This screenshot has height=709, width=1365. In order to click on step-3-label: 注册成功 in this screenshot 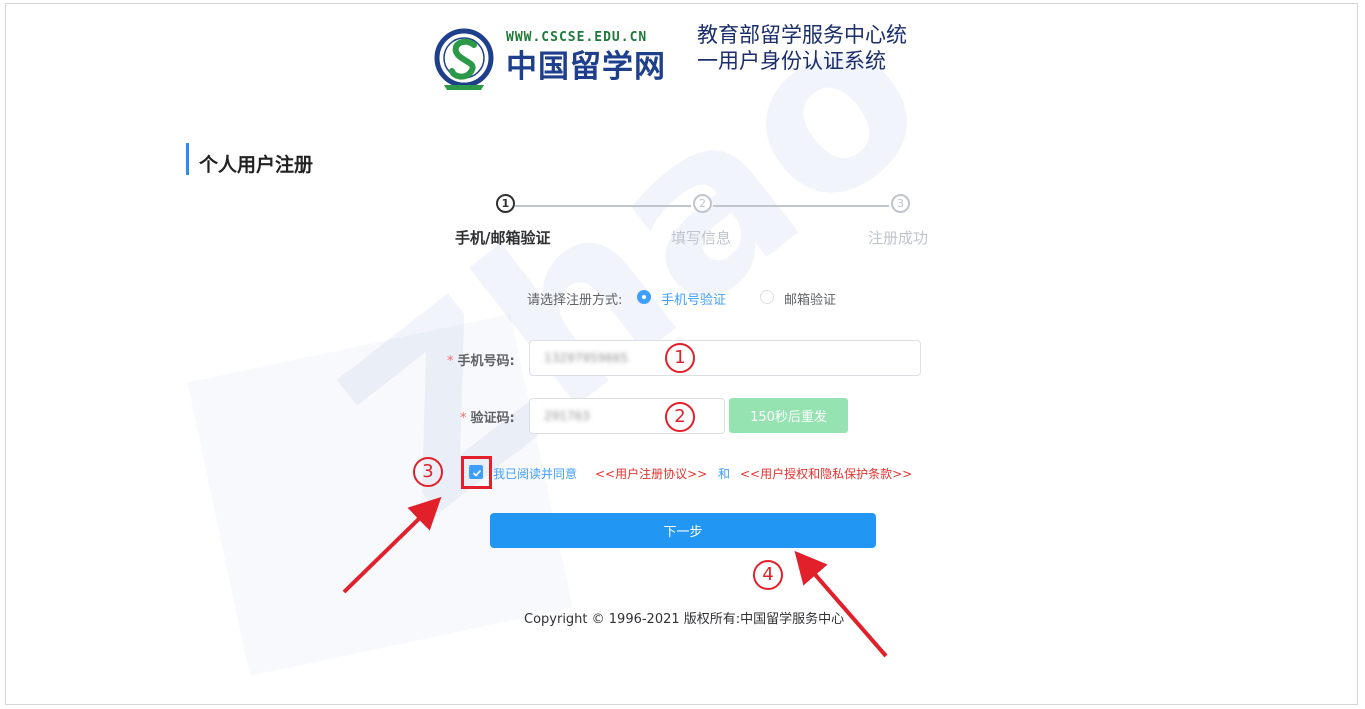, I will do `click(898, 238)`.